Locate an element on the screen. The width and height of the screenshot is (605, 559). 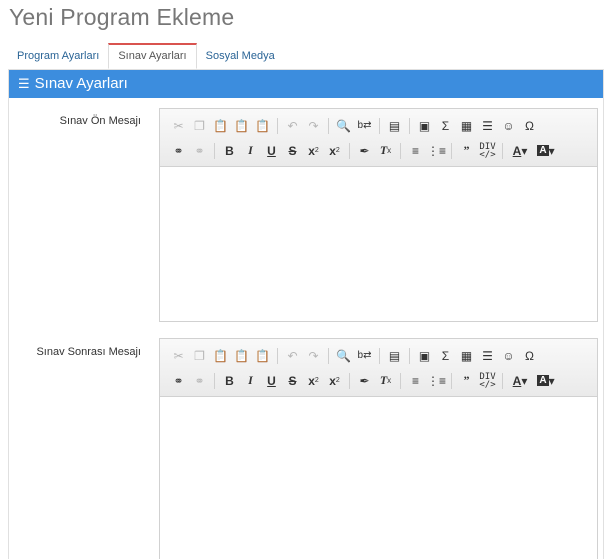
tab-program-ayarlari: Program Ayarları is located at coordinates (58, 56).